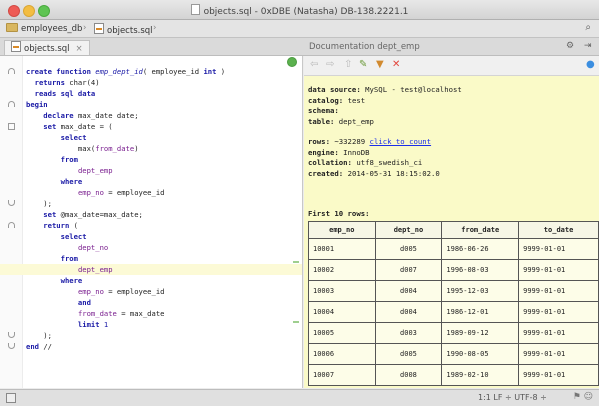 The image size is (599, 406). I want to click on code-token: where, so click(54, 181).